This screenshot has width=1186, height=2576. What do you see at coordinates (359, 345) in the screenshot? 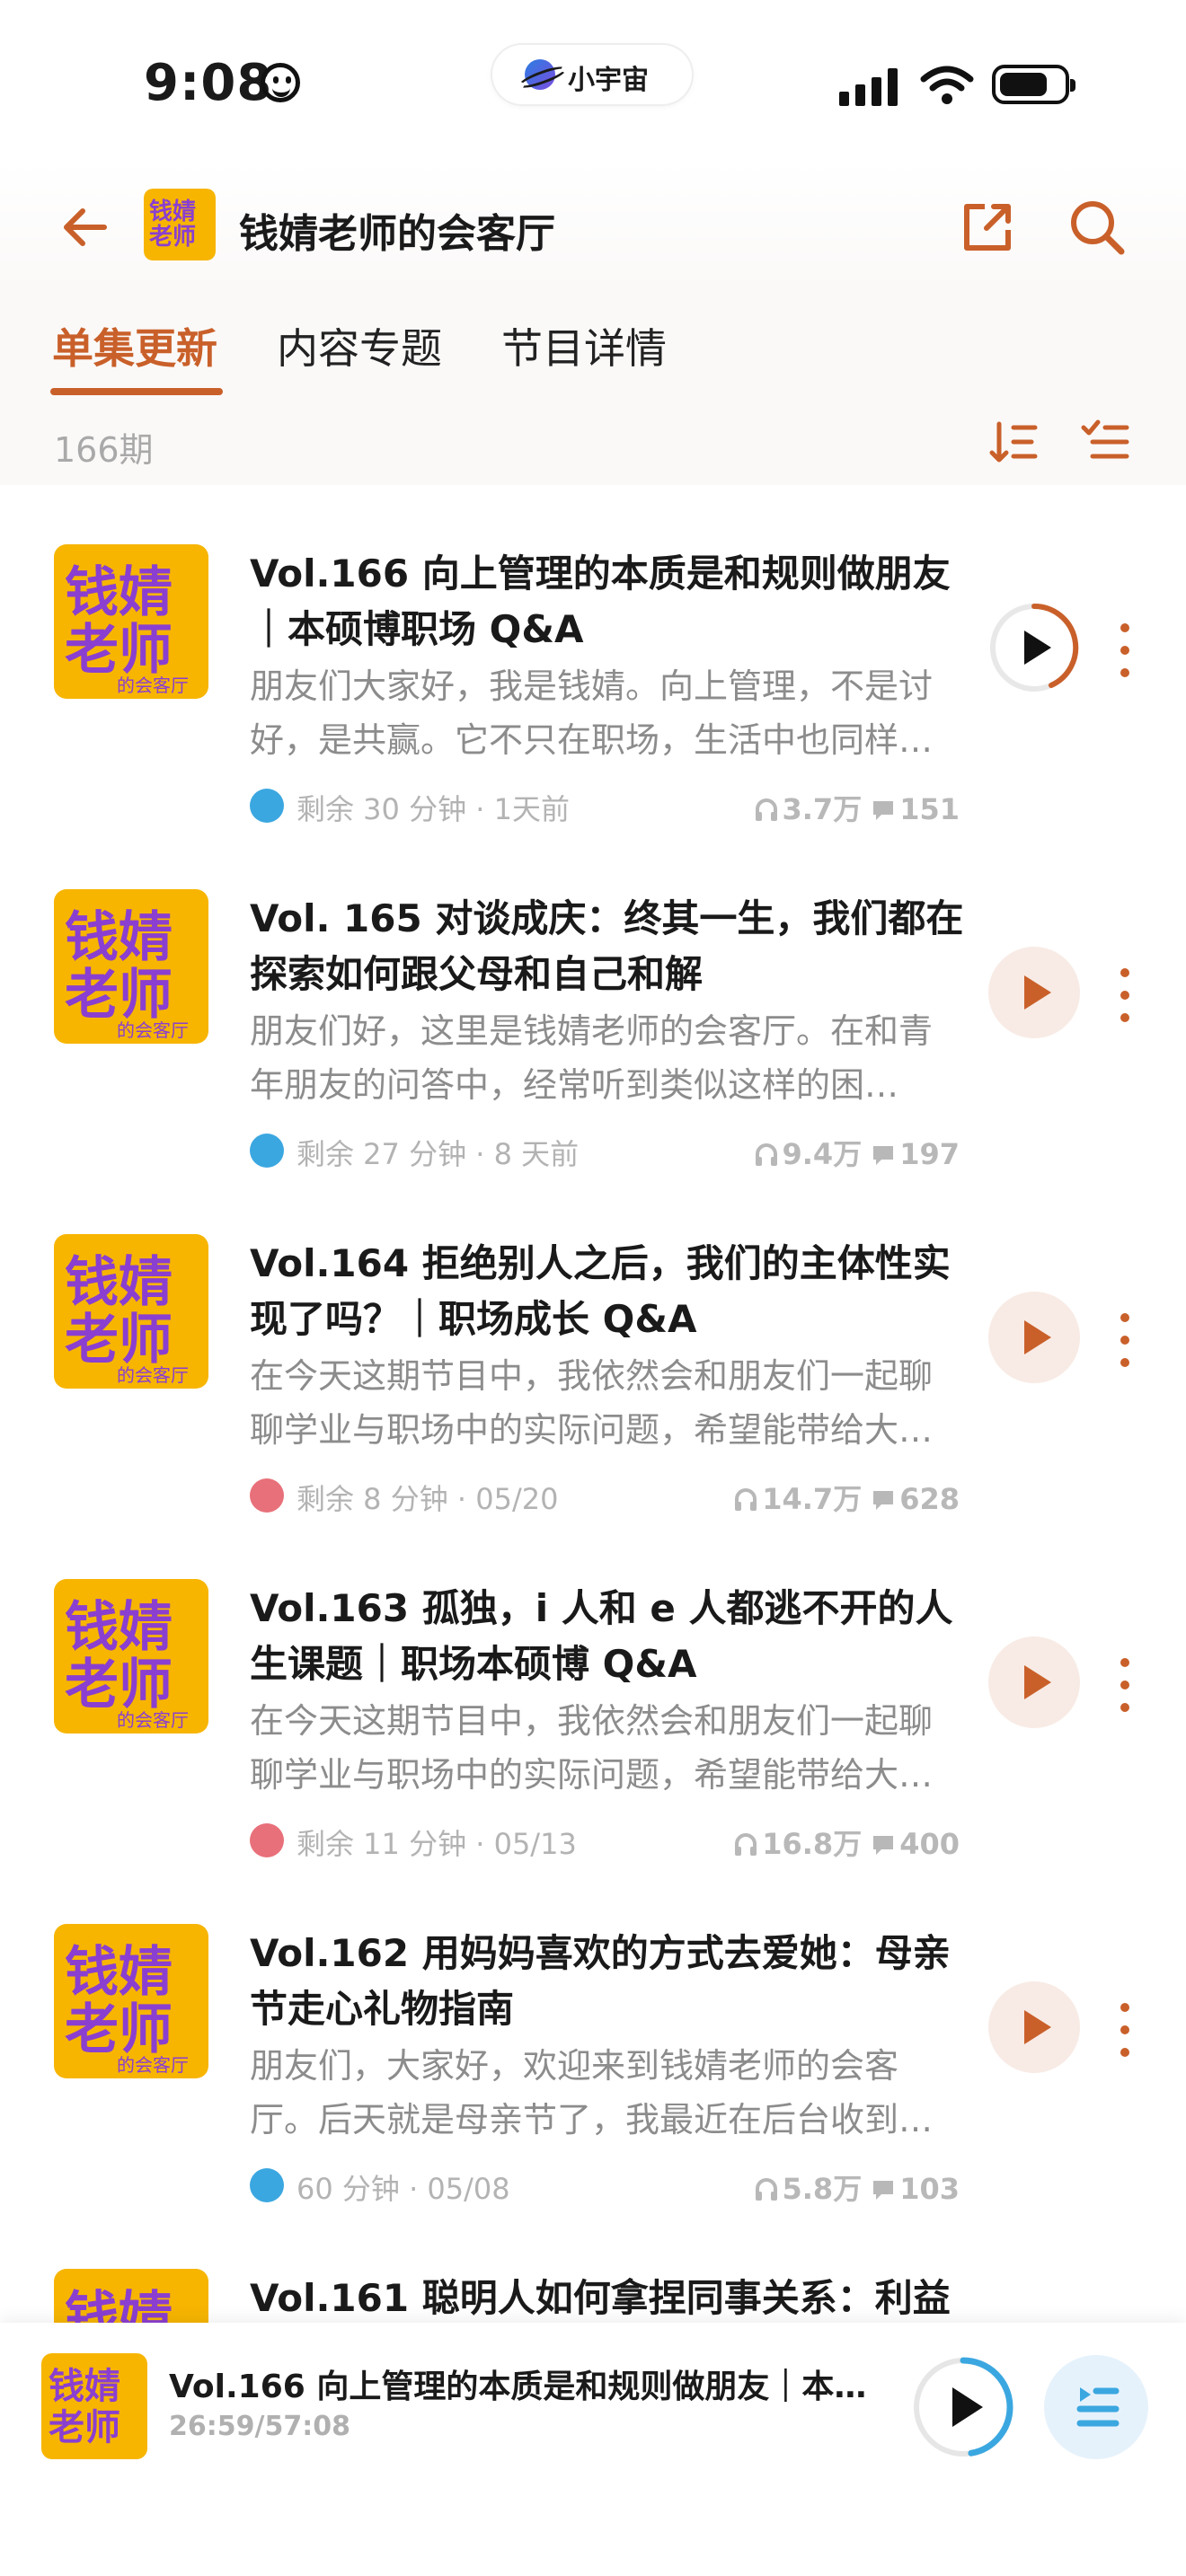
I see `tab-topics: 内容专题` at bounding box center [359, 345].